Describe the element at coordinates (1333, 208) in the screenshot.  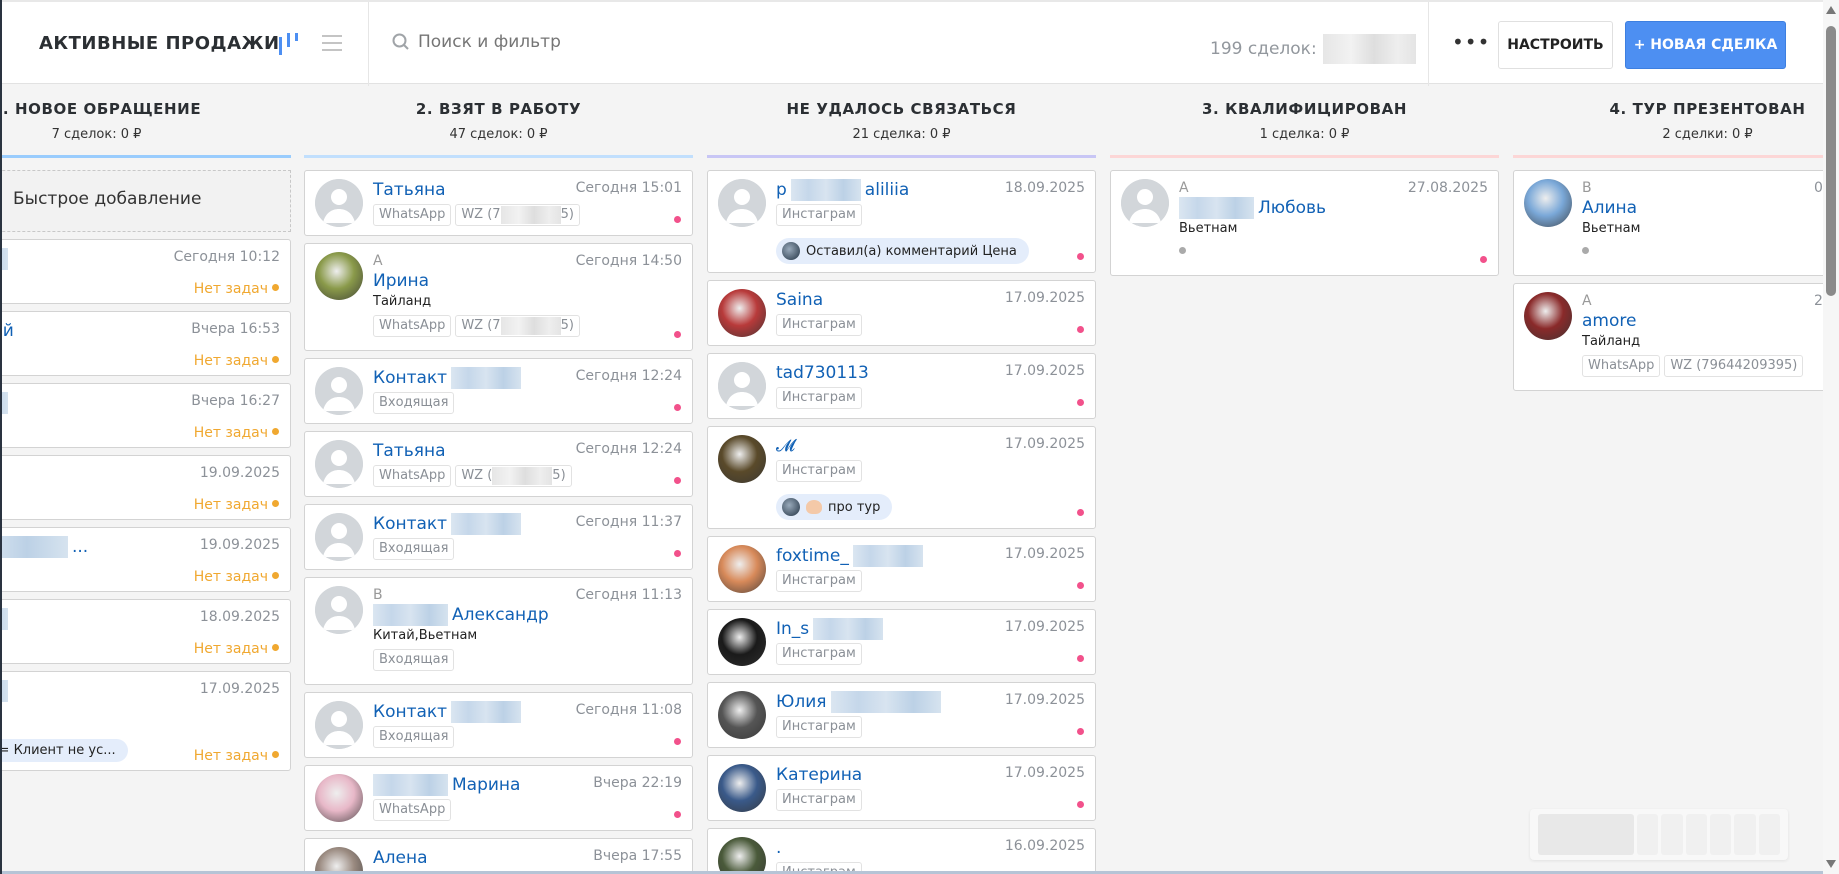
I see `deal-name-link: Любовь` at that location.